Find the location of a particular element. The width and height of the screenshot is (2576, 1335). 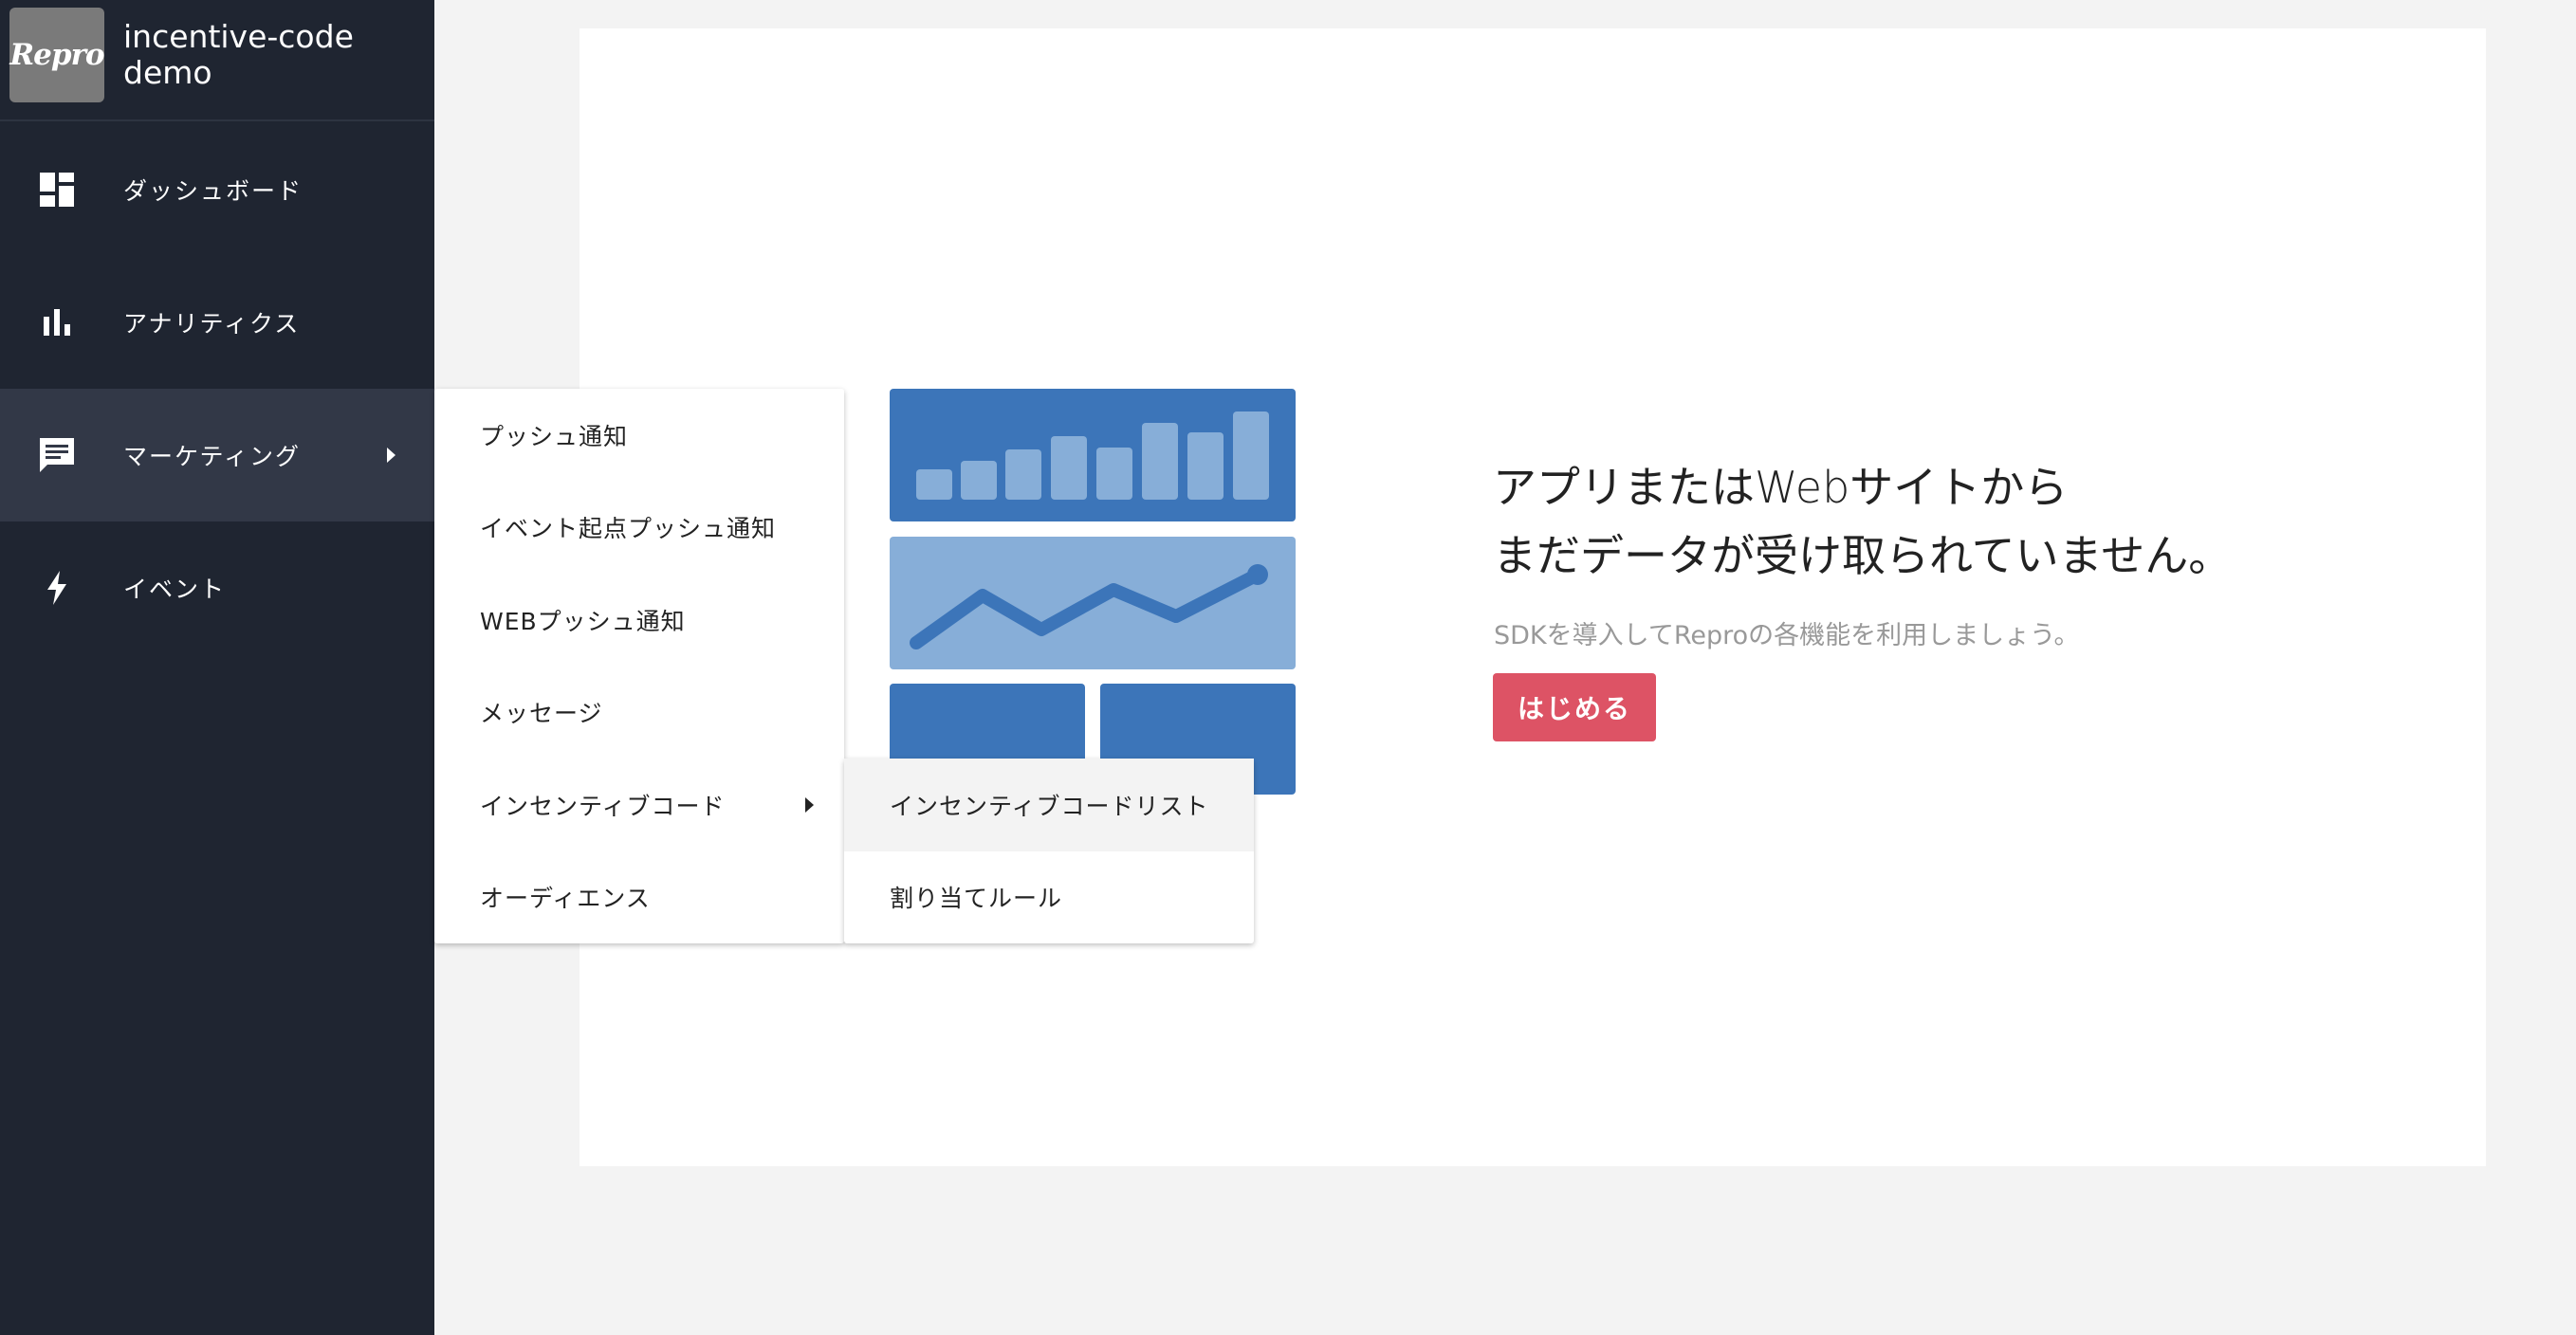

incentive-code-submenu: インセンティブコードリスト 割り当てルール is located at coordinates (1049, 851).